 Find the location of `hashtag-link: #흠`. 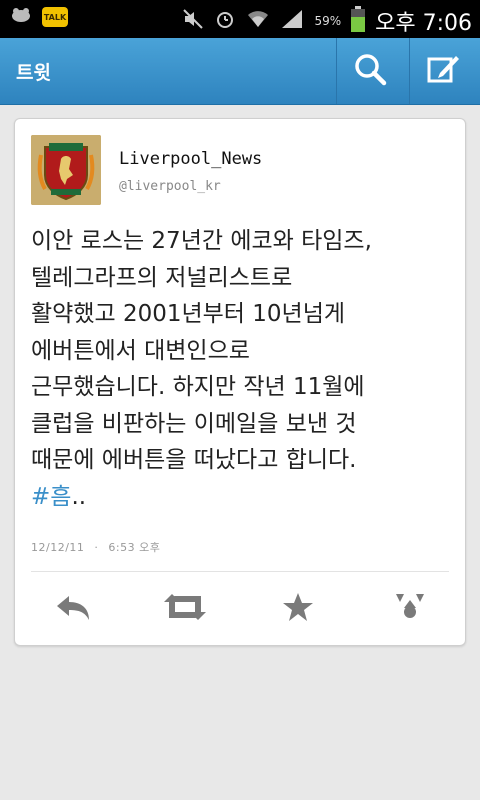

hashtag-link: #흠 is located at coordinates (51, 497).